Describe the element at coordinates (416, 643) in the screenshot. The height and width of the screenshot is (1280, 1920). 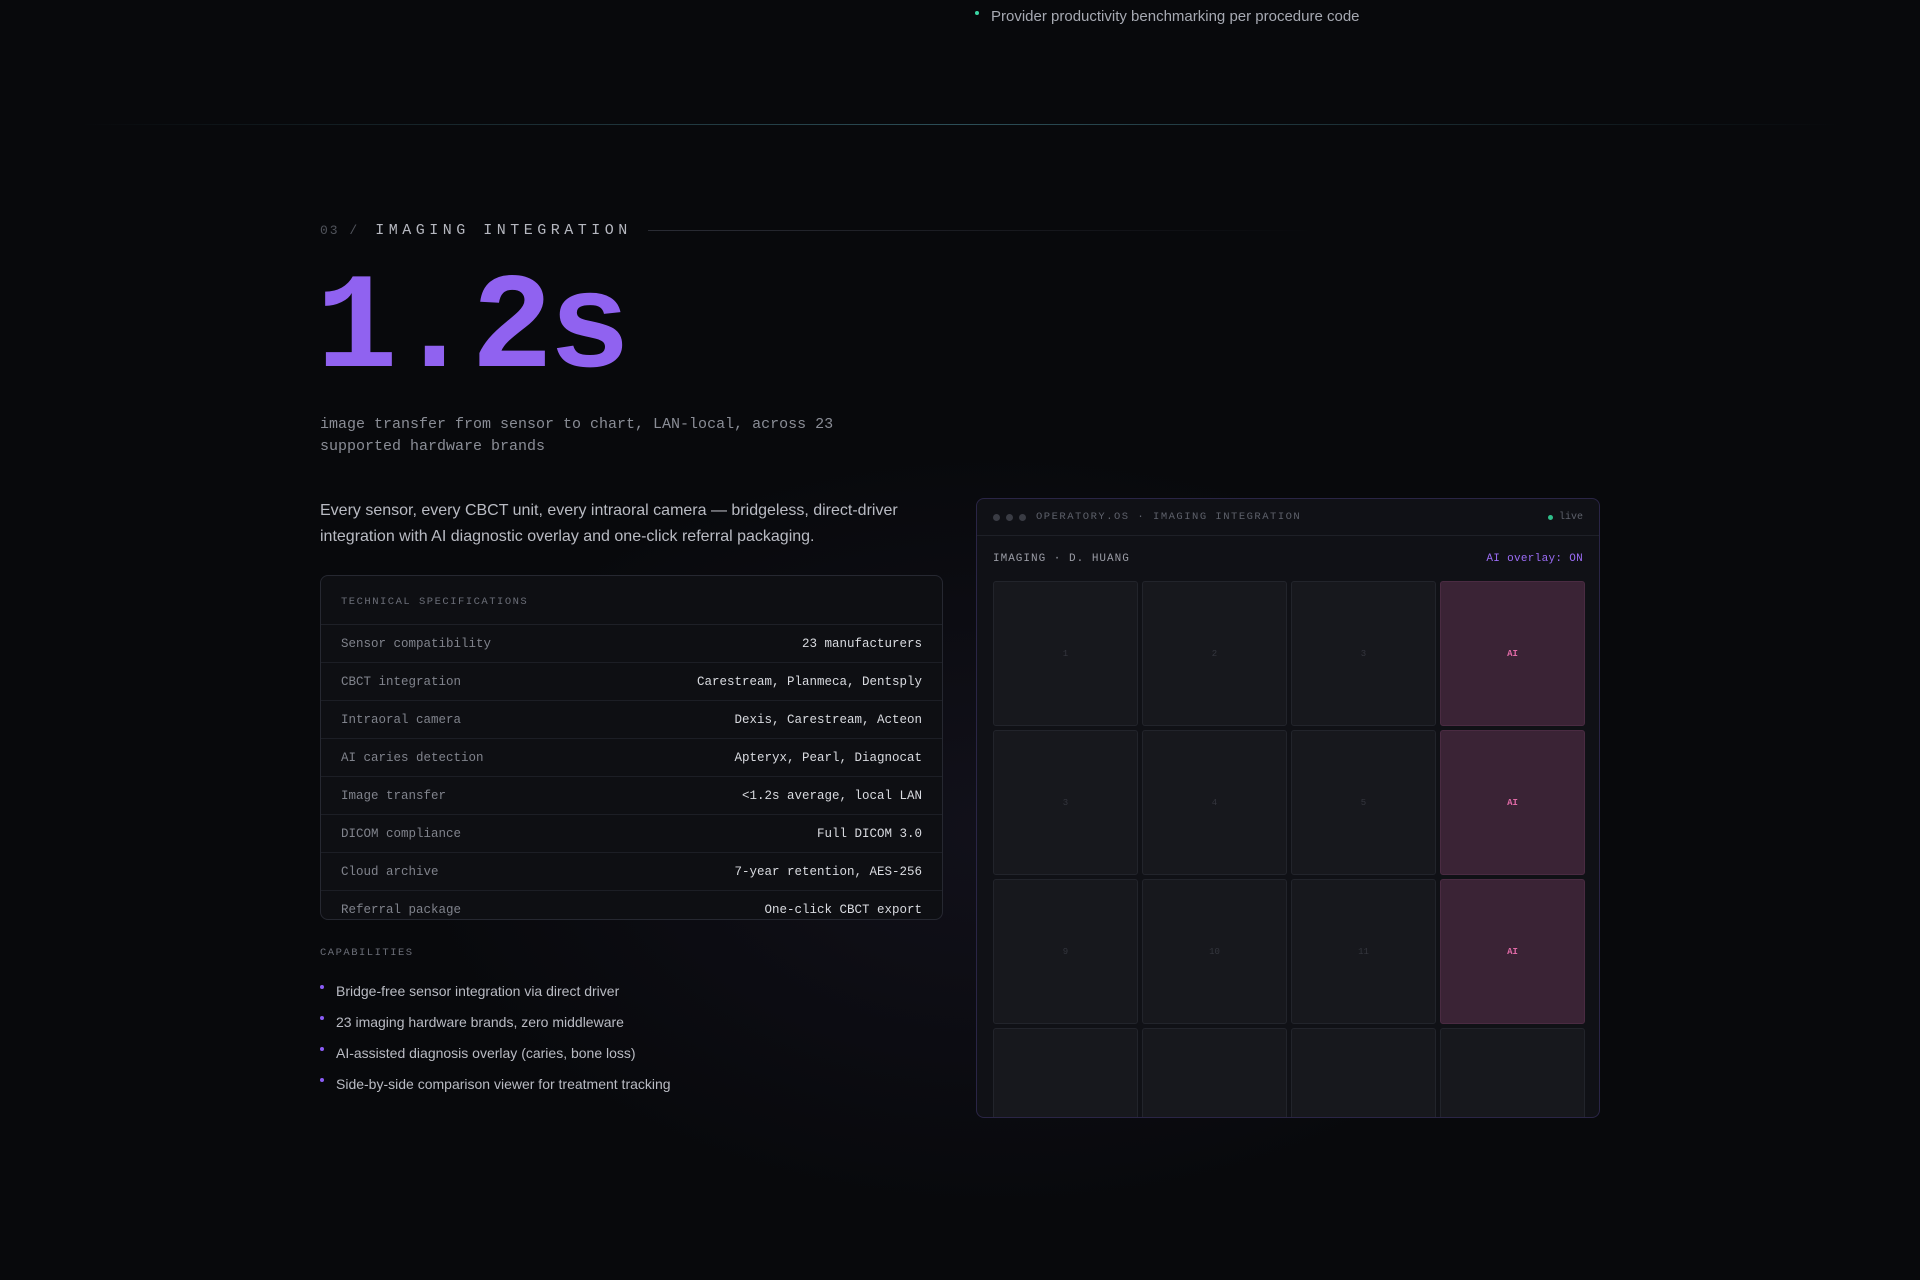
I see `spec-key: Sensor compatibility` at that location.